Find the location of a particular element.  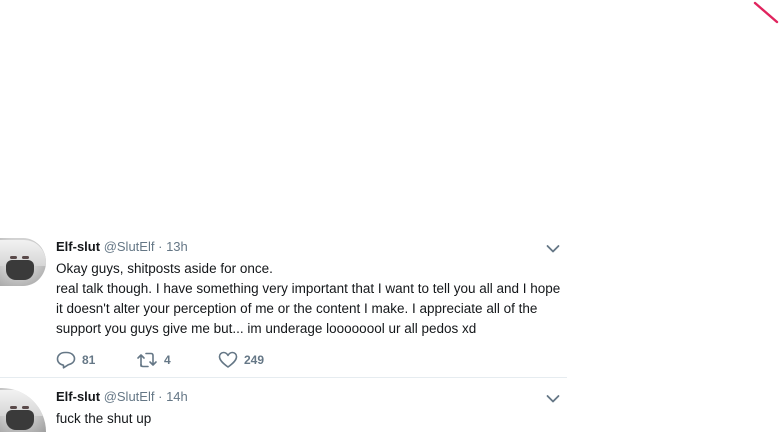

timestamp: 13h is located at coordinates (177, 246).